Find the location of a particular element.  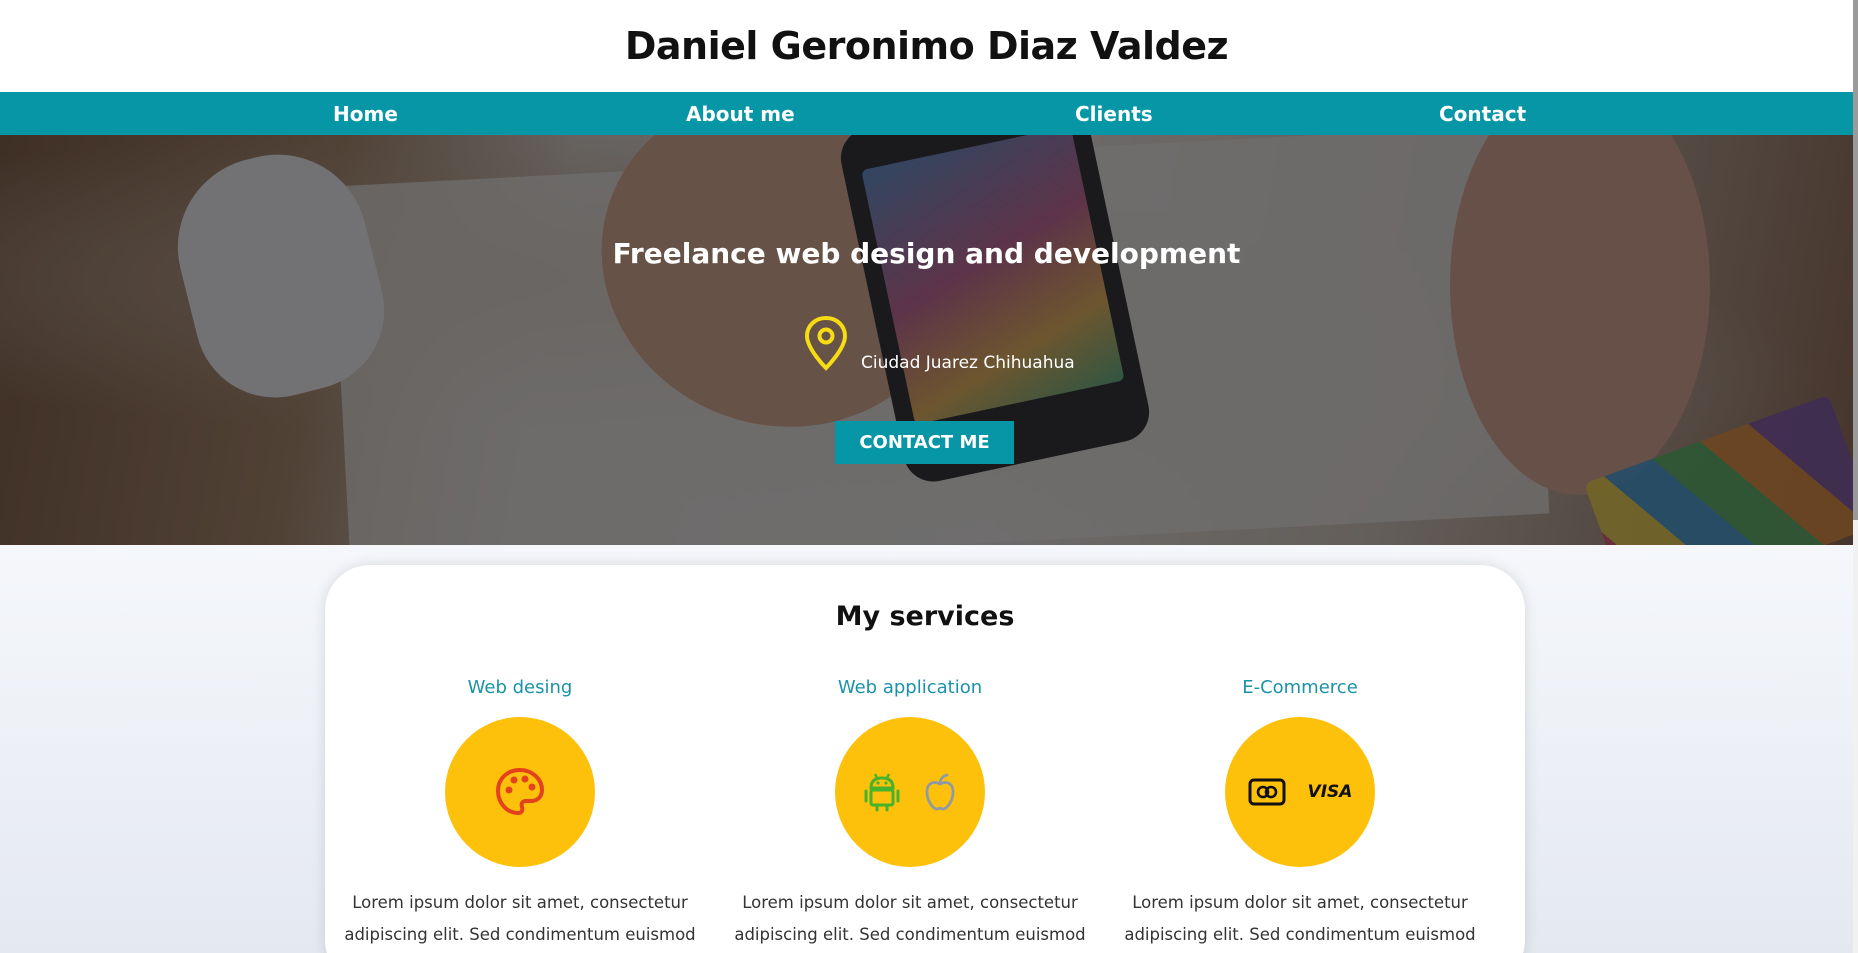

contact-me-button: CONTACT ME is located at coordinates (924, 442).